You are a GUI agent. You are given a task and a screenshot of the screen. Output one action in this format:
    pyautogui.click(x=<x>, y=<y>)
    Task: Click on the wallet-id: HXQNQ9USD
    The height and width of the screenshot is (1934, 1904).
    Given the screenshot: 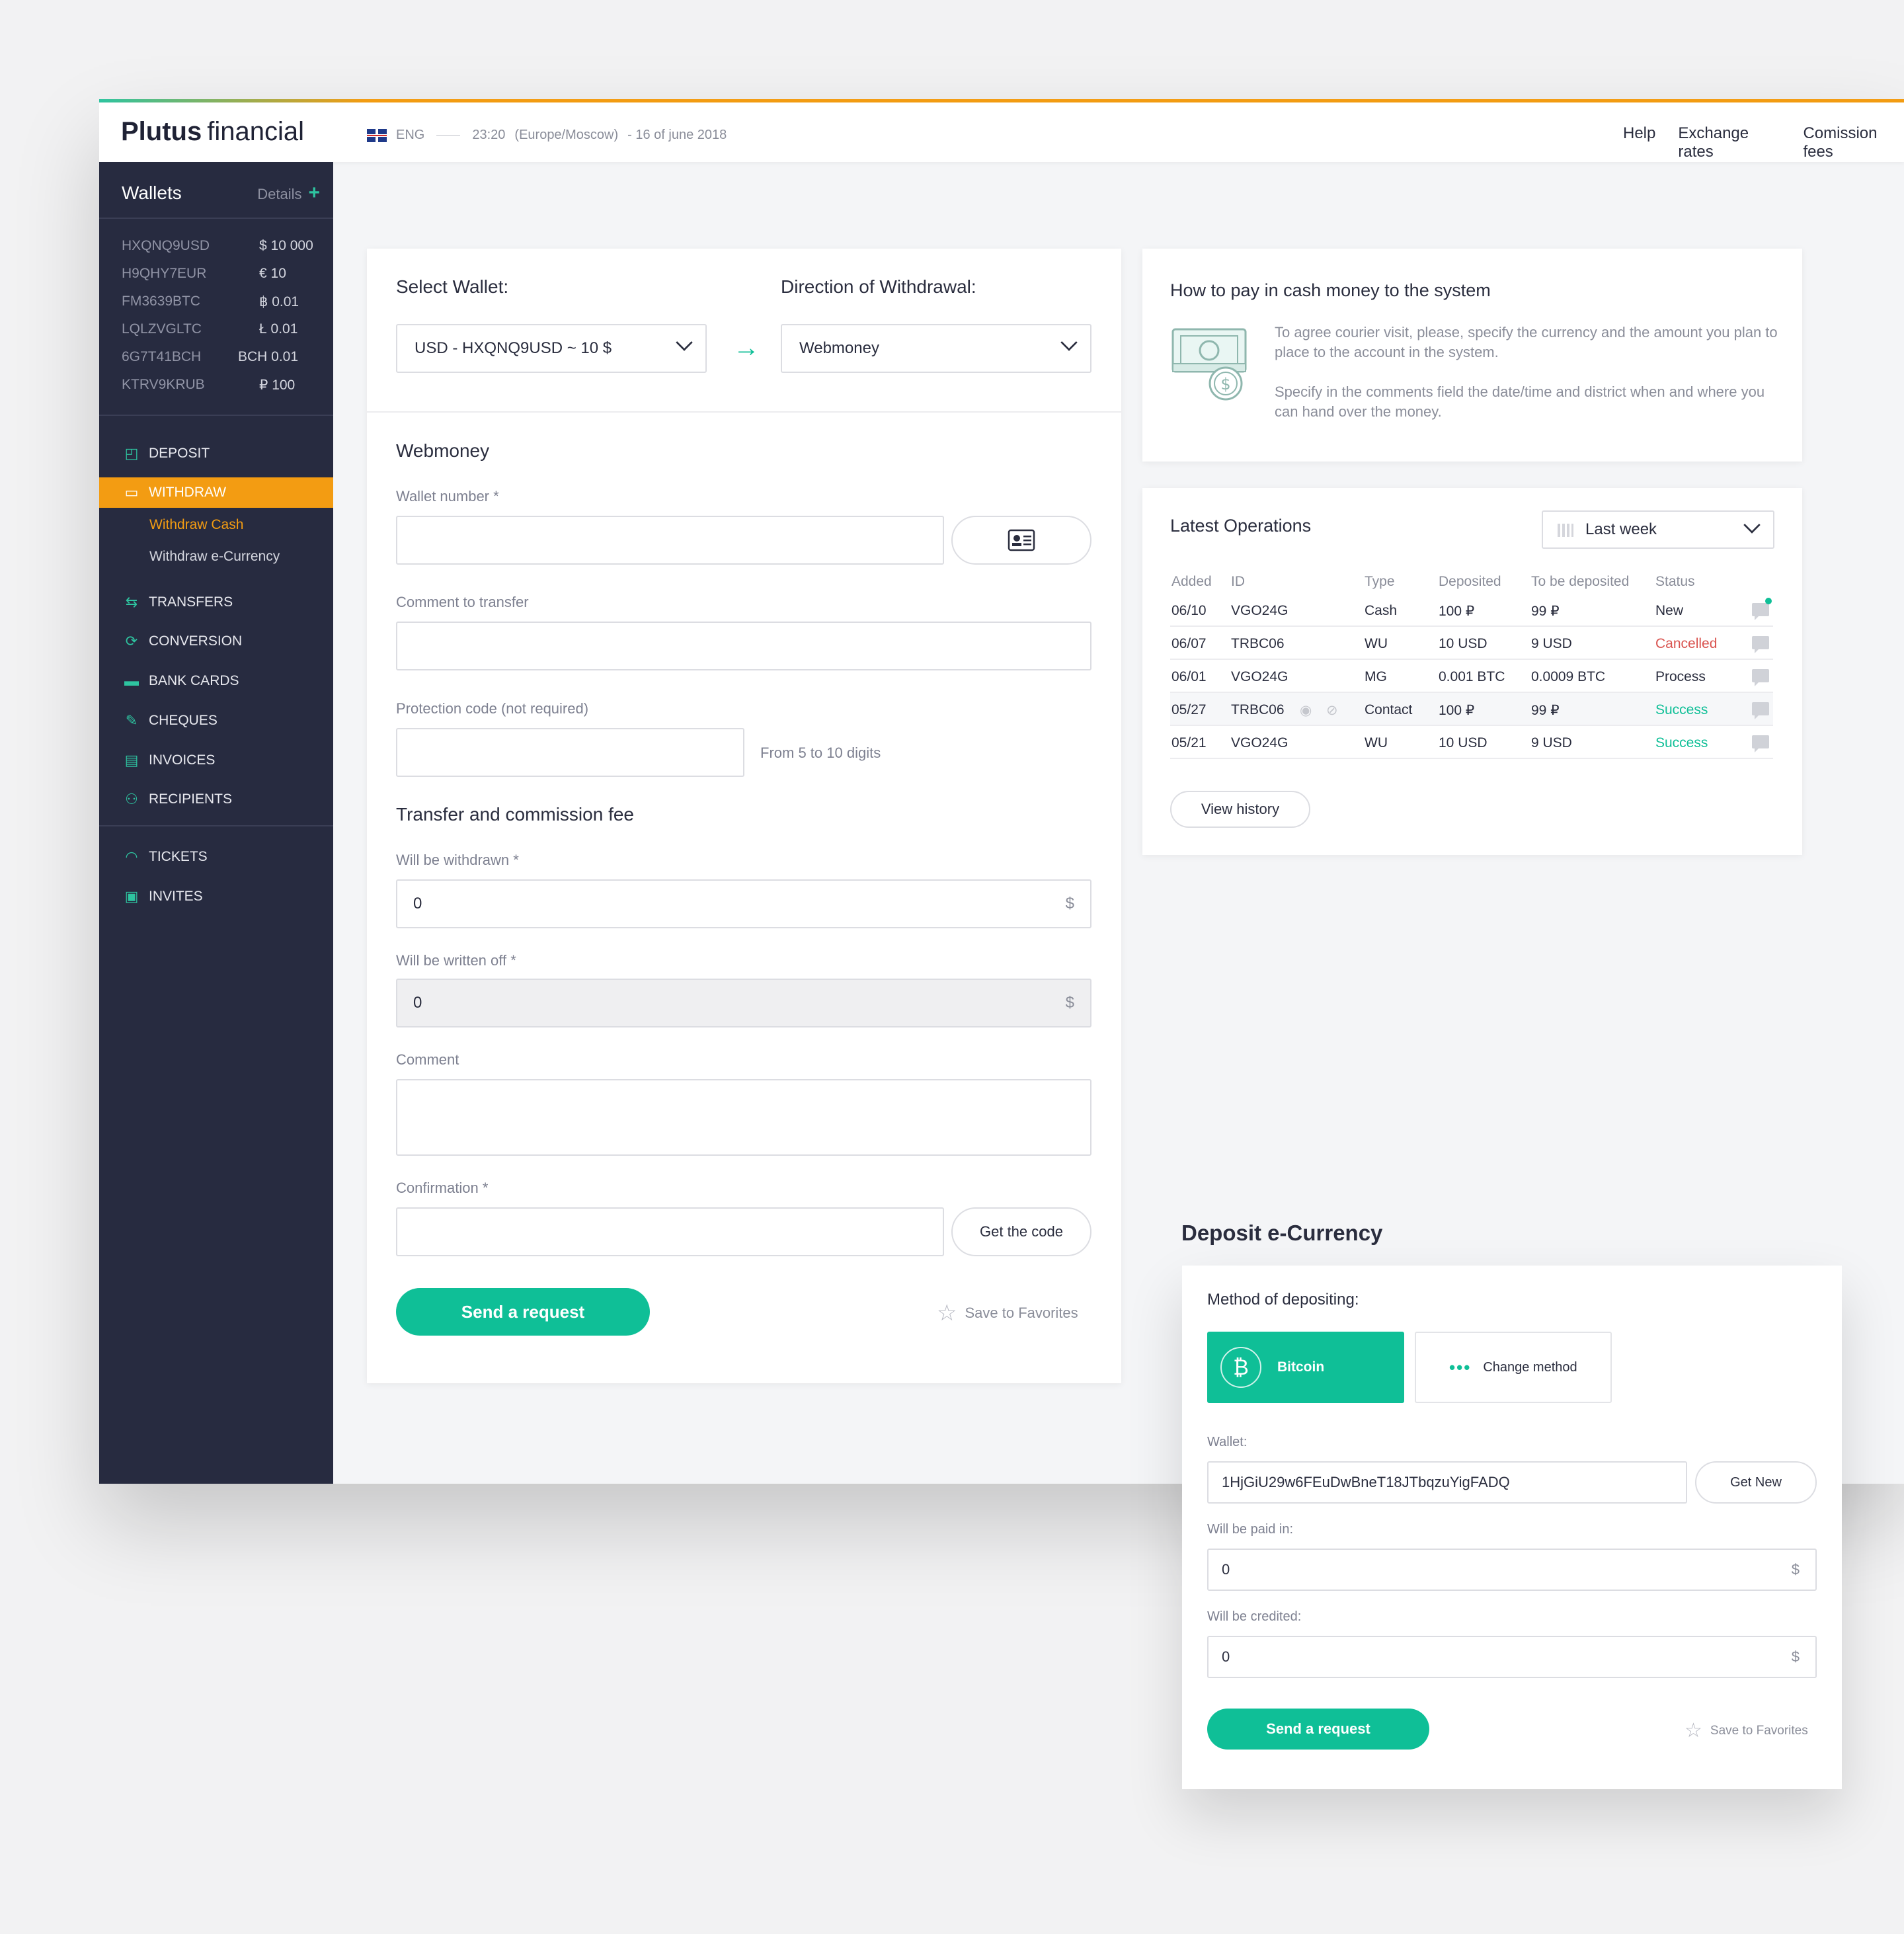 What is the action you would take?
    pyautogui.click(x=166, y=246)
    